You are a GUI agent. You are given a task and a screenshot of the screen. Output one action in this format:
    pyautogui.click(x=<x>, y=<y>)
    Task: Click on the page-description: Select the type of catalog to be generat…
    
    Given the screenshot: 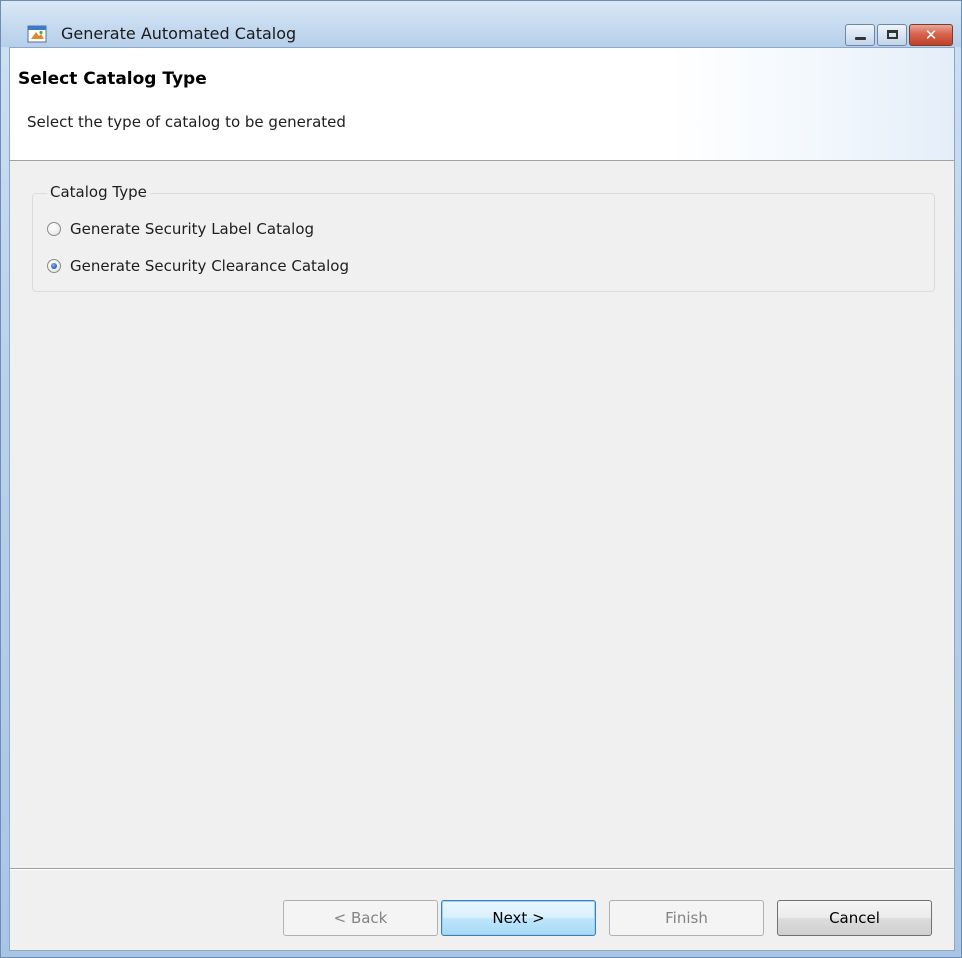 What is the action you would take?
    pyautogui.click(x=186, y=122)
    